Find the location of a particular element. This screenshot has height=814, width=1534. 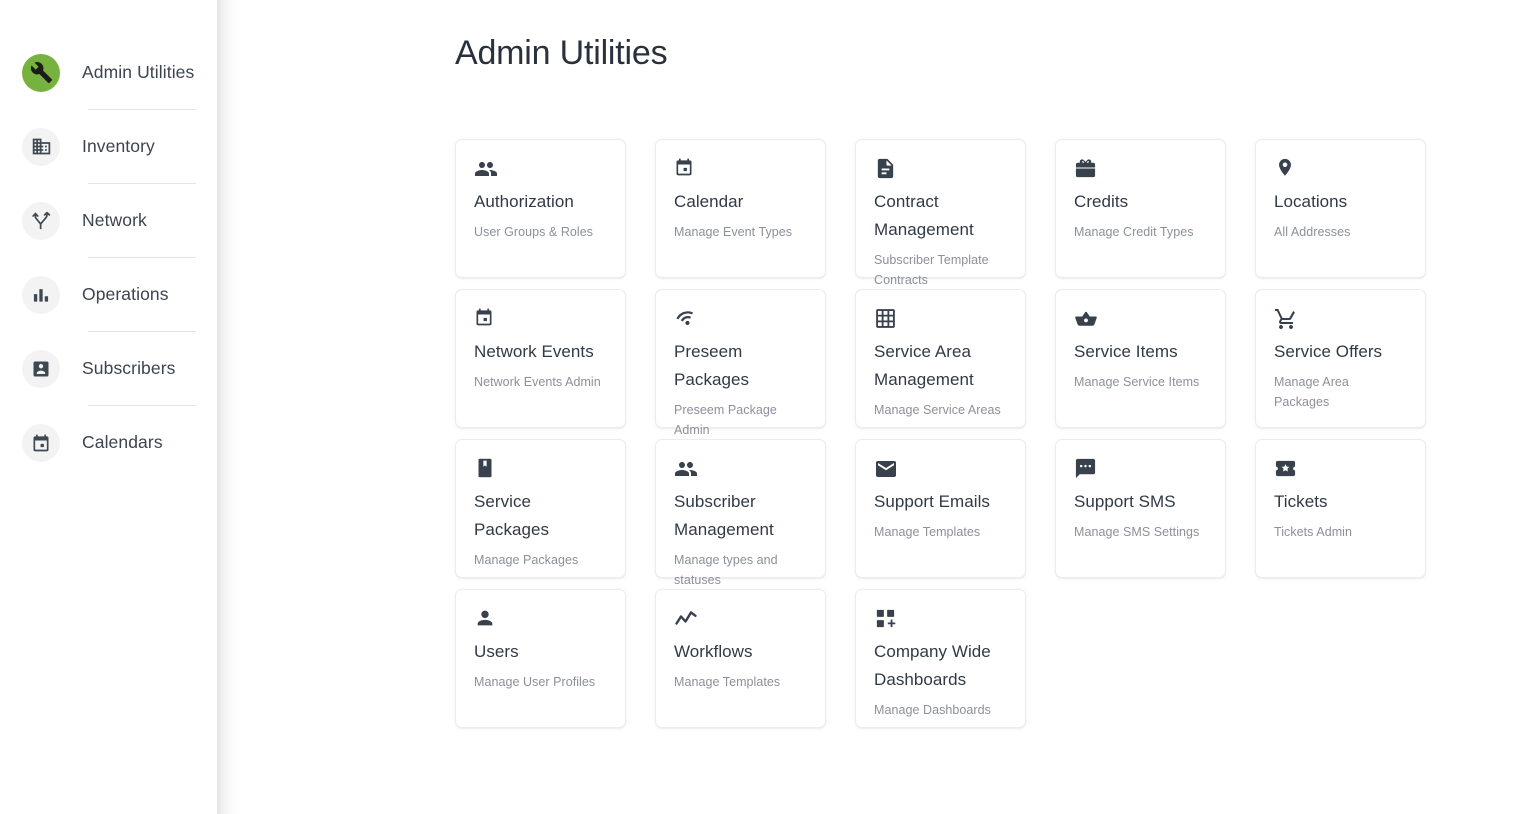

utility-card: Preseem Packages Preseem Package Admin is located at coordinates (740, 363).